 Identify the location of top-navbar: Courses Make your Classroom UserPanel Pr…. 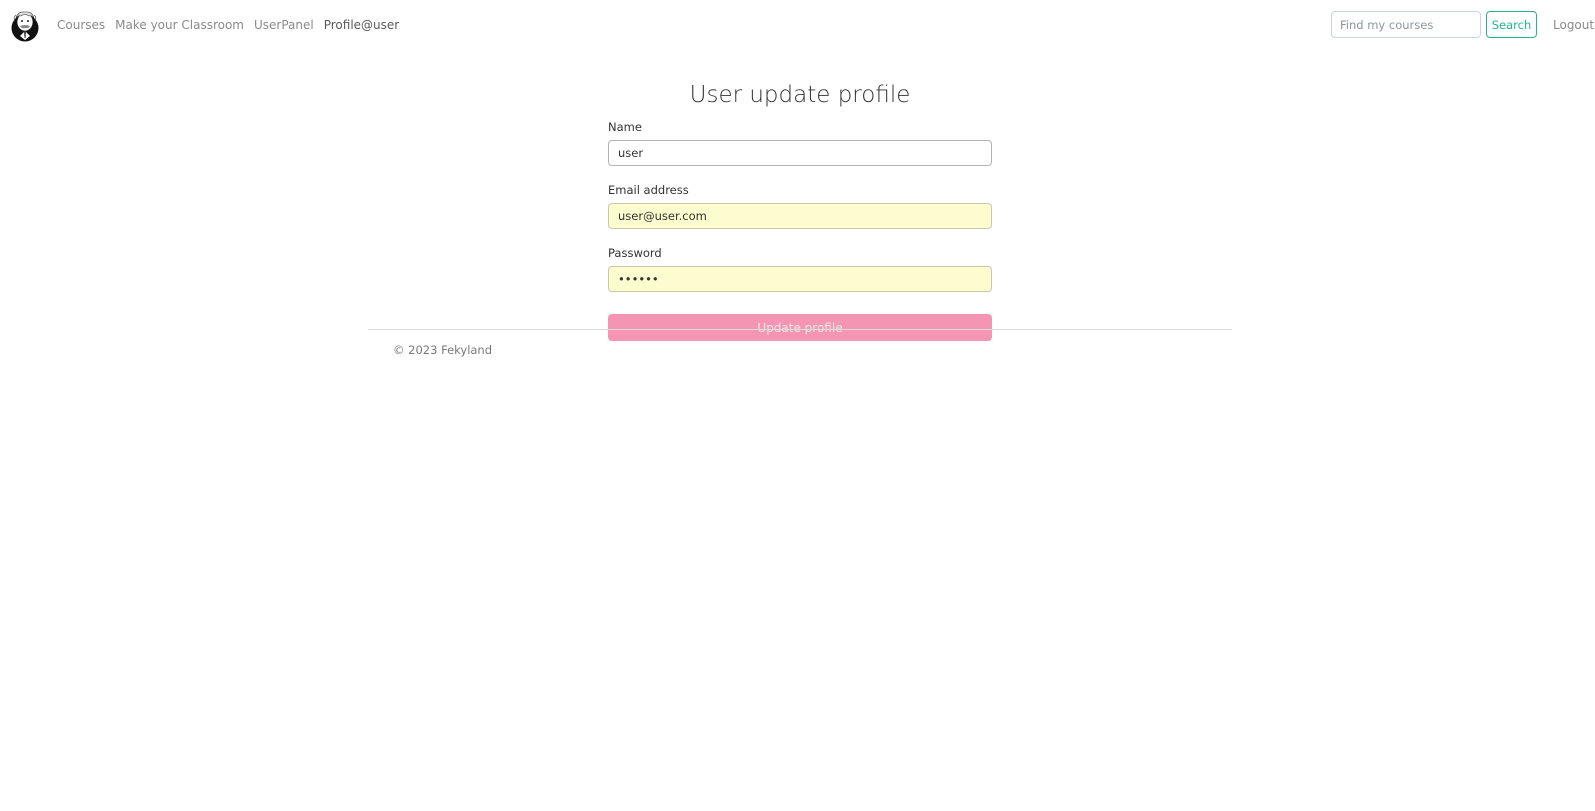
(797, 25).